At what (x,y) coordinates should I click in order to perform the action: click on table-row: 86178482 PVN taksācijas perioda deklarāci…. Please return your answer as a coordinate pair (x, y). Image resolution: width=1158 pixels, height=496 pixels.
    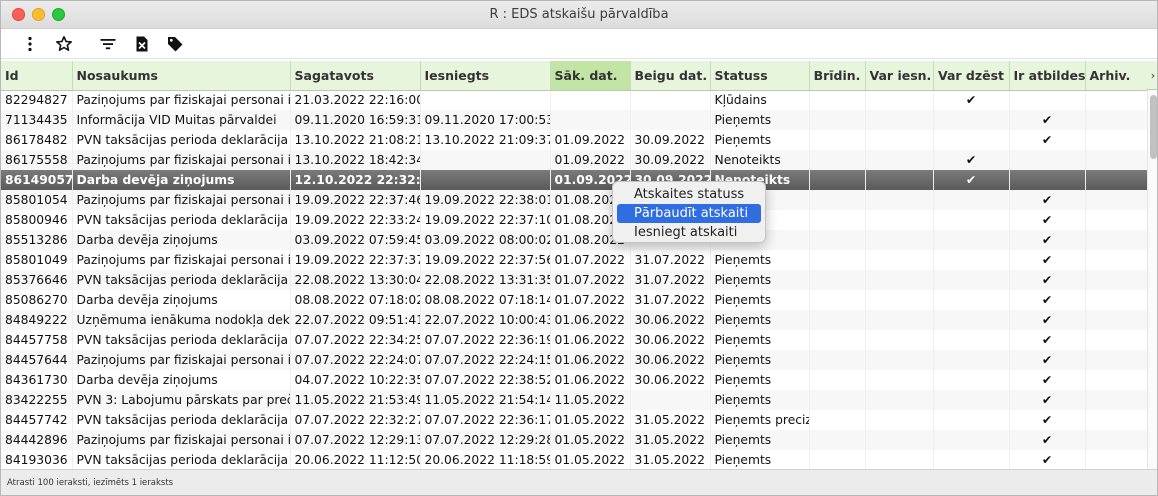
    Looking at the image, I should click on (574, 140).